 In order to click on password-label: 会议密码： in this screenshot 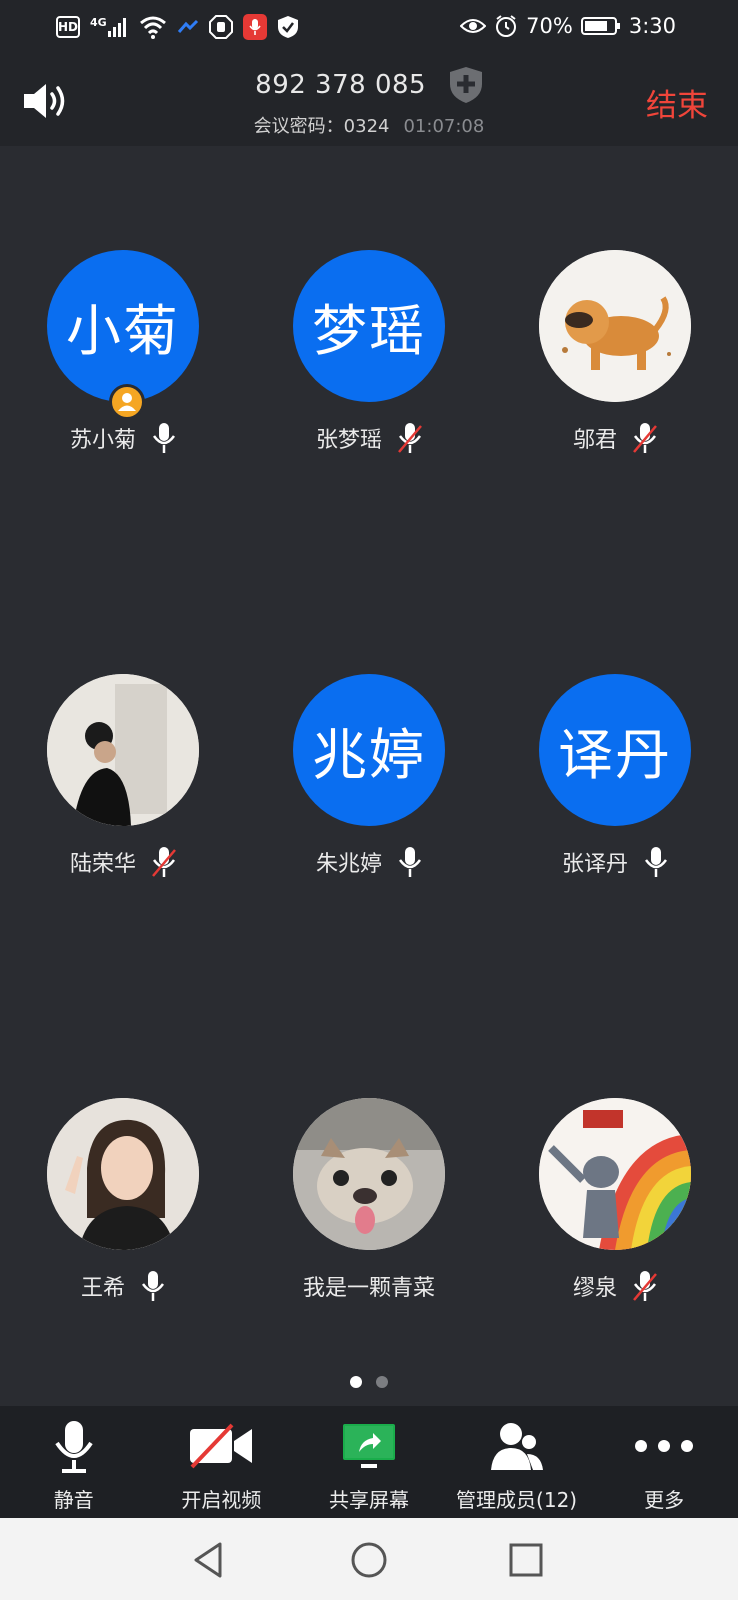, I will do `click(298, 126)`.